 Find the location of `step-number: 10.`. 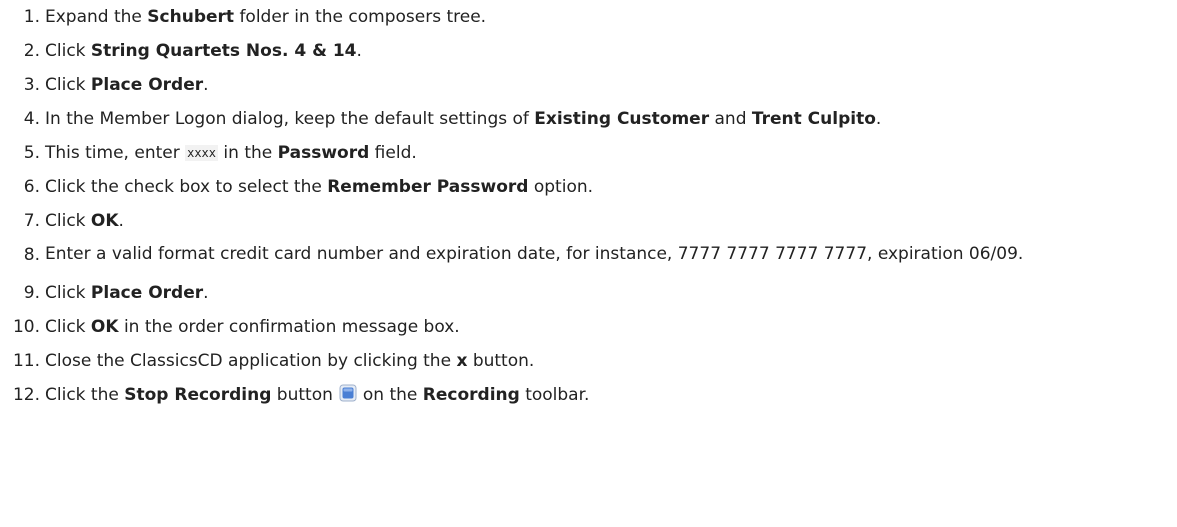

step-number: 10. is located at coordinates (26, 327).